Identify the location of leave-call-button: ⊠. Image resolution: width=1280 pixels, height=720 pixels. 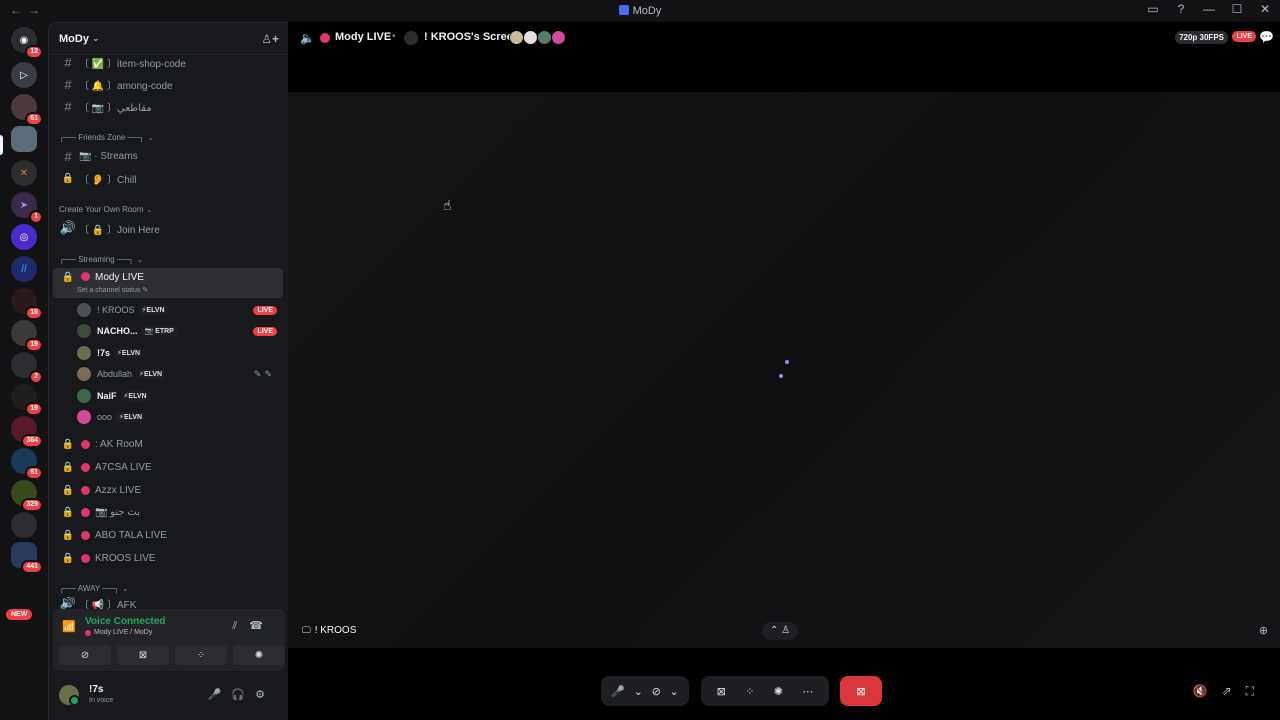
(861, 691).